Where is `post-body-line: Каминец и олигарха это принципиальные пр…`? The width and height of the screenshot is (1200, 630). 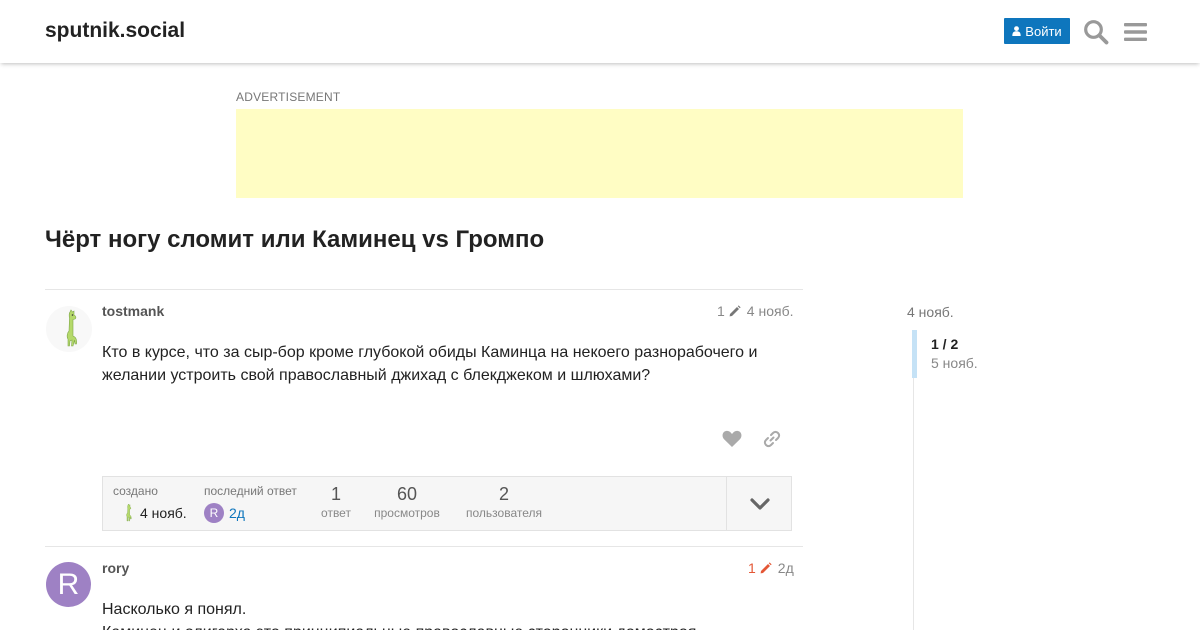 post-body-line: Каминец и олигарха это принципиальные пр… is located at coordinates (447, 625).